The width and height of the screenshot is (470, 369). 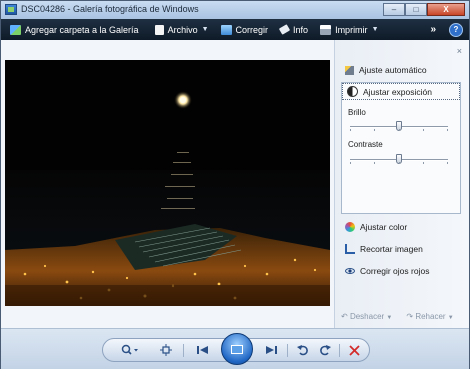 I want to click on redo-button: ↷ Rehacer ▼, so click(x=429, y=316).